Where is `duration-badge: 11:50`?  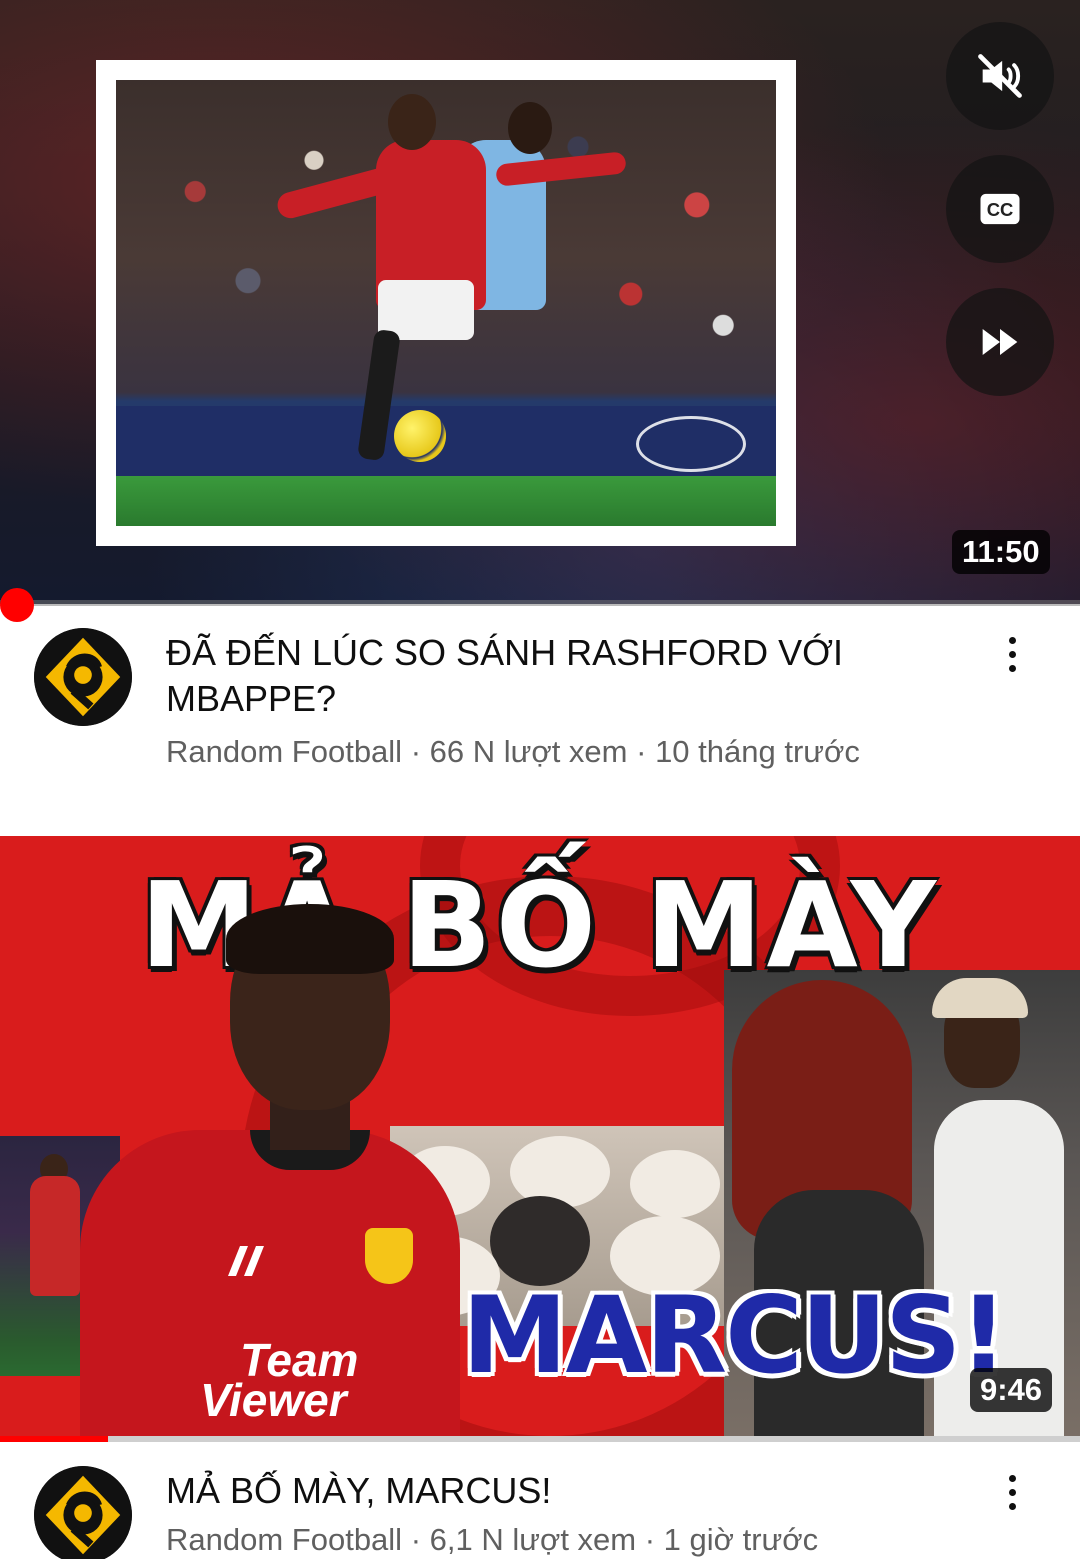 duration-badge: 11:50 is located at coordinates (1001, 552).